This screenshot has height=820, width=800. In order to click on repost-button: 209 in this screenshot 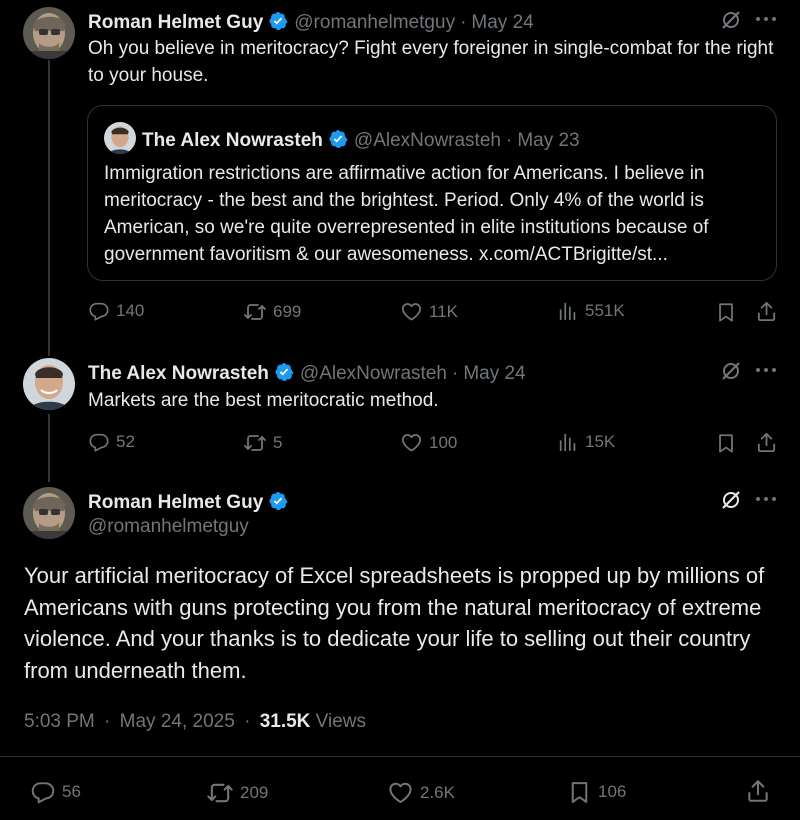, I will do `click(237, 793)`.